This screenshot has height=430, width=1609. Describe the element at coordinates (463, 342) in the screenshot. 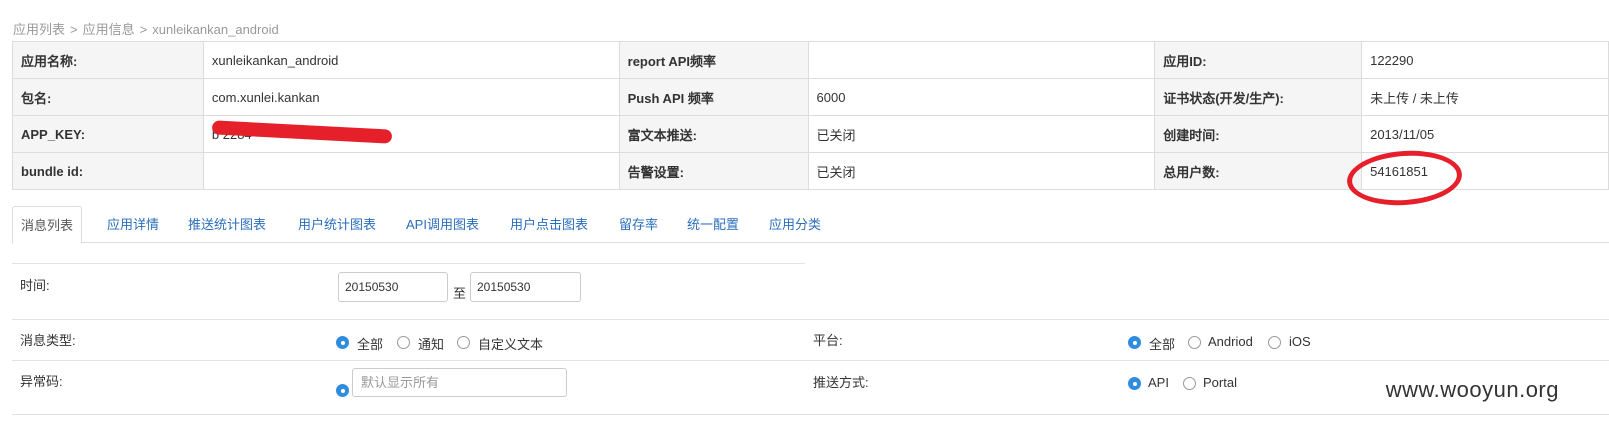

I see `msg-type-custom-text-radio` at that location.